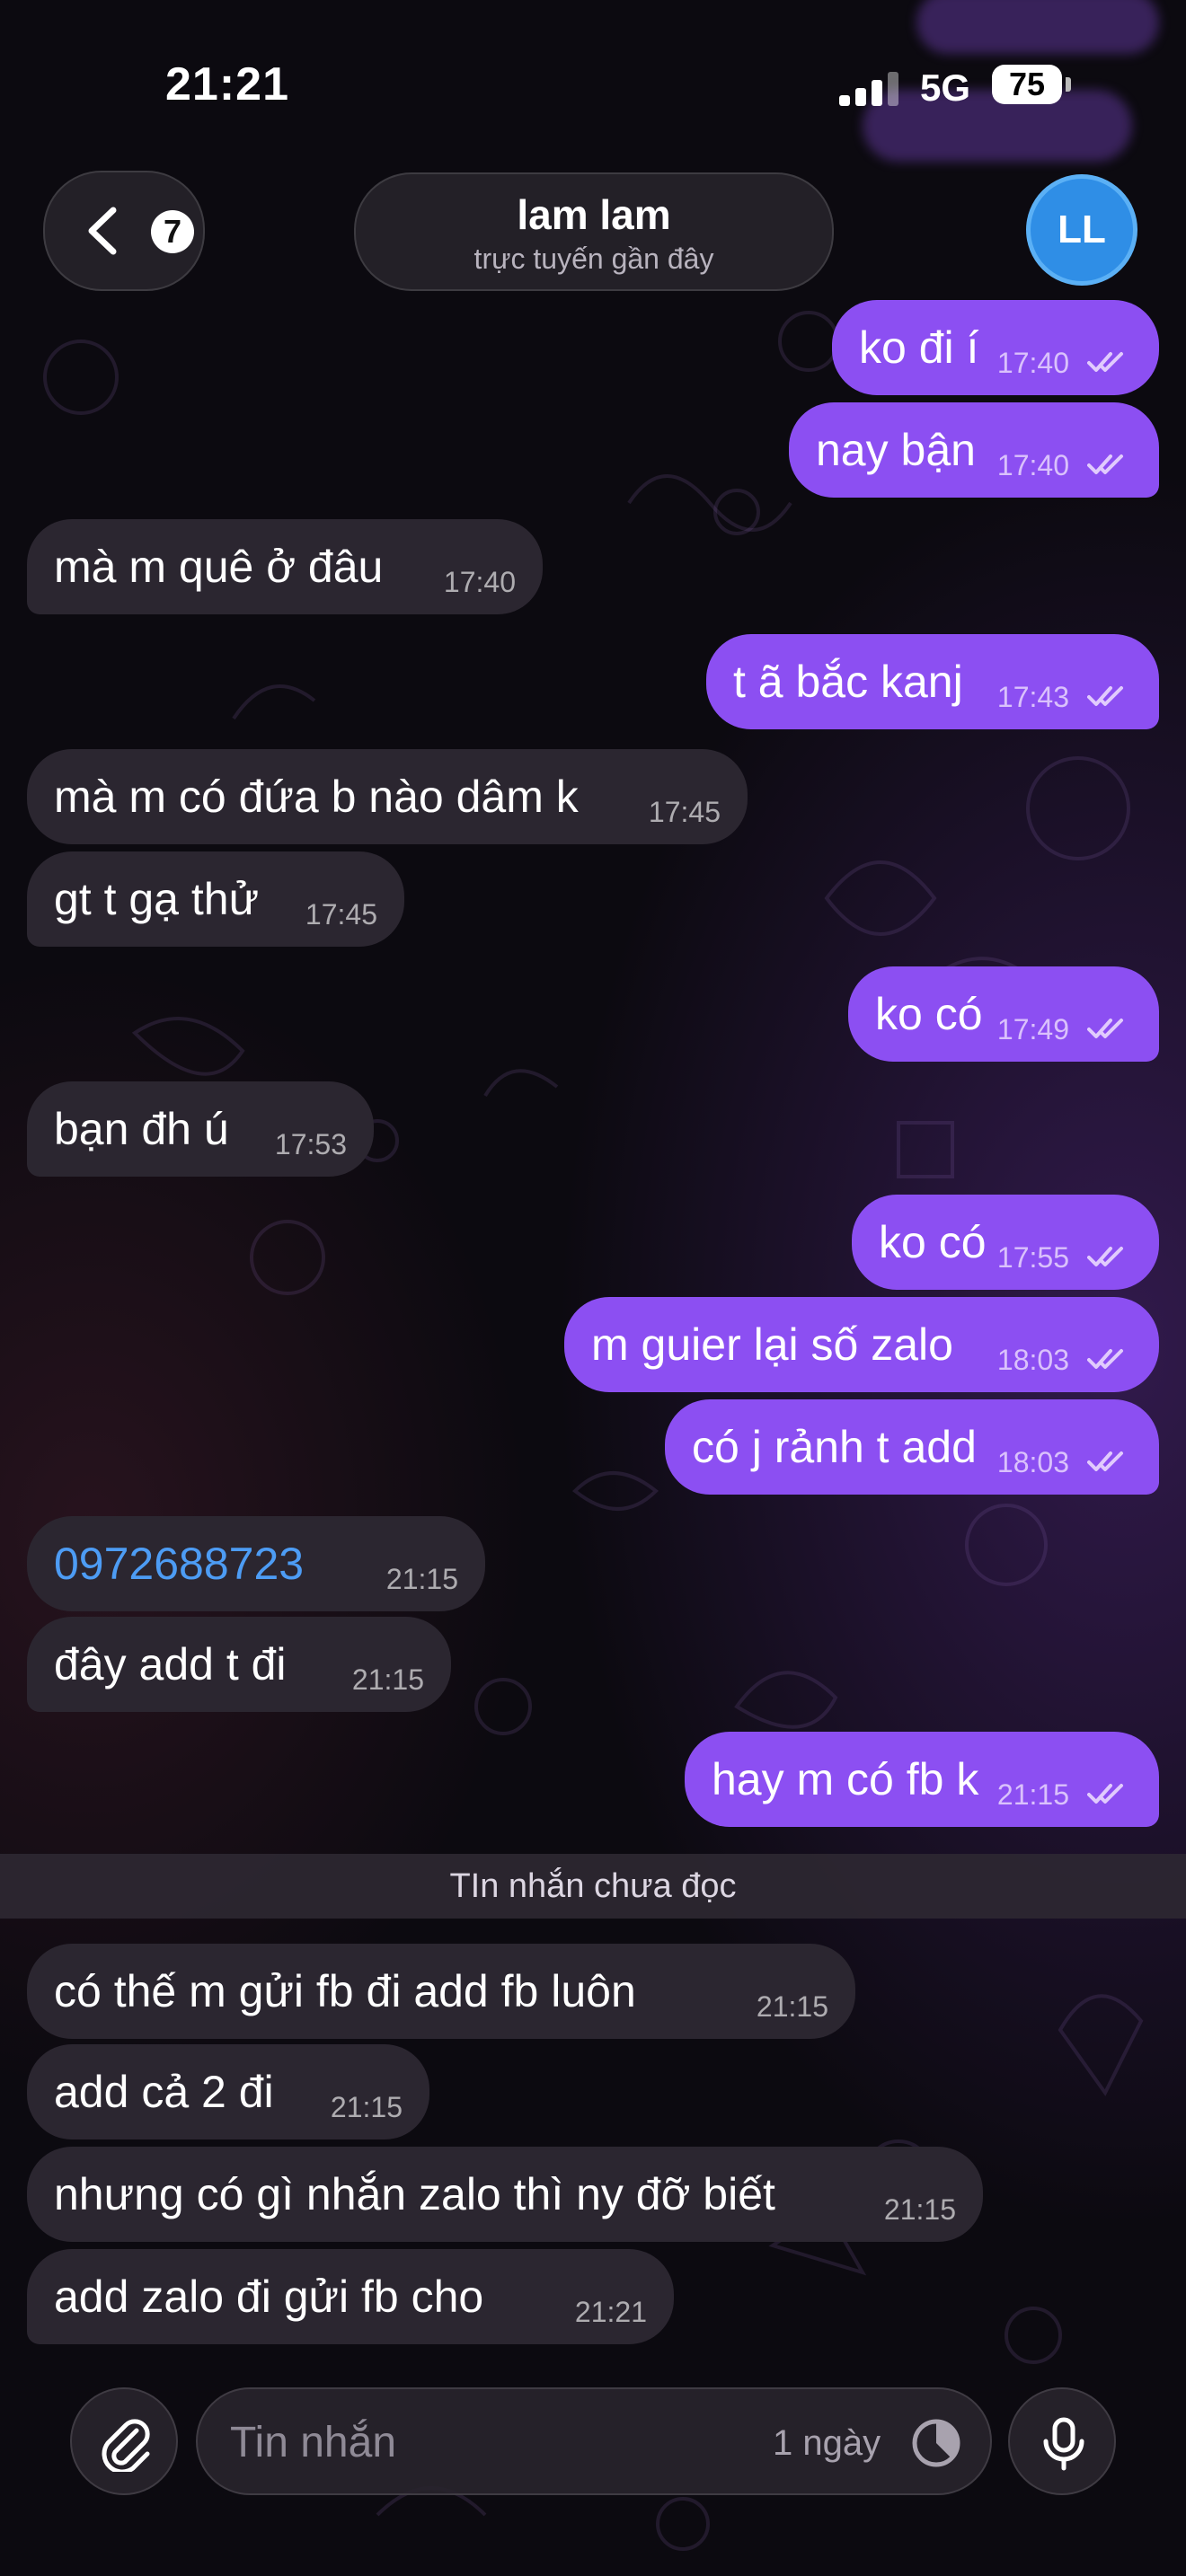 This screenshot has height=2576, width=1186. What do you see at coordinates (1027, 84) in the screenshot?
I see `battery-icon: 75` at bounding box center [1027, 84].